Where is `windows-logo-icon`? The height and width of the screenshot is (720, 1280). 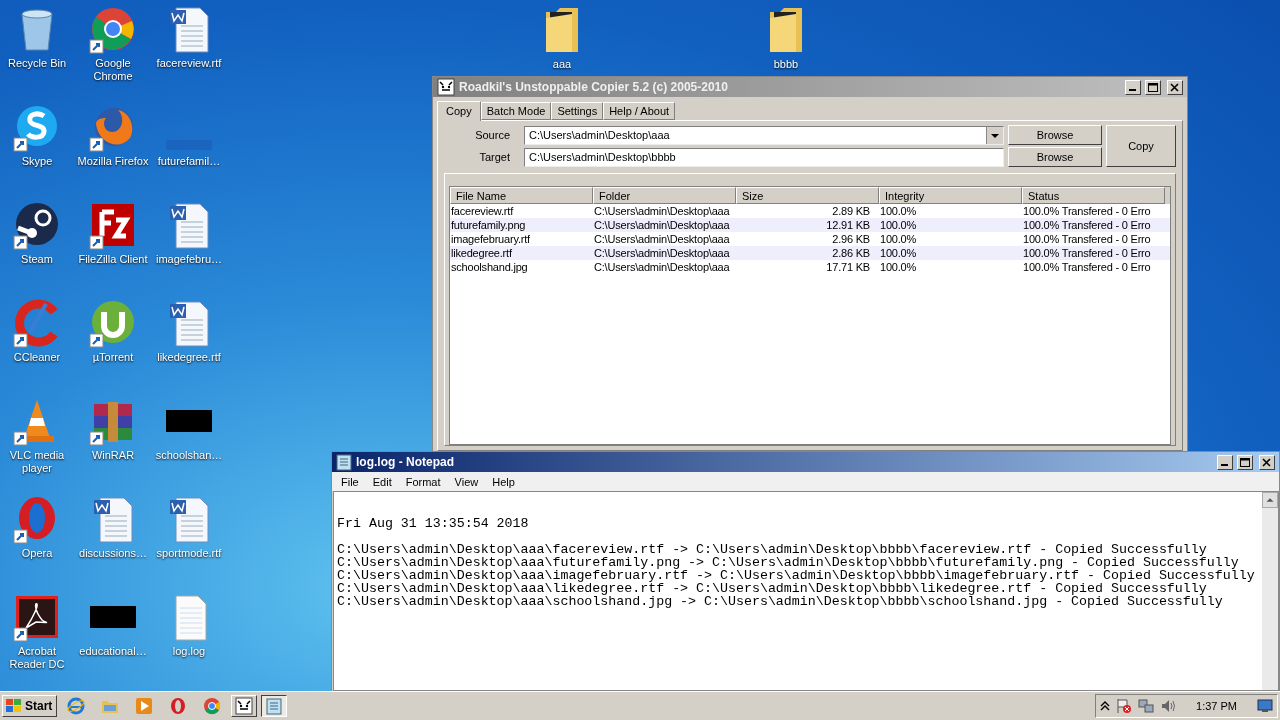 windows-logo-icon is located at coordinates (14, 706).